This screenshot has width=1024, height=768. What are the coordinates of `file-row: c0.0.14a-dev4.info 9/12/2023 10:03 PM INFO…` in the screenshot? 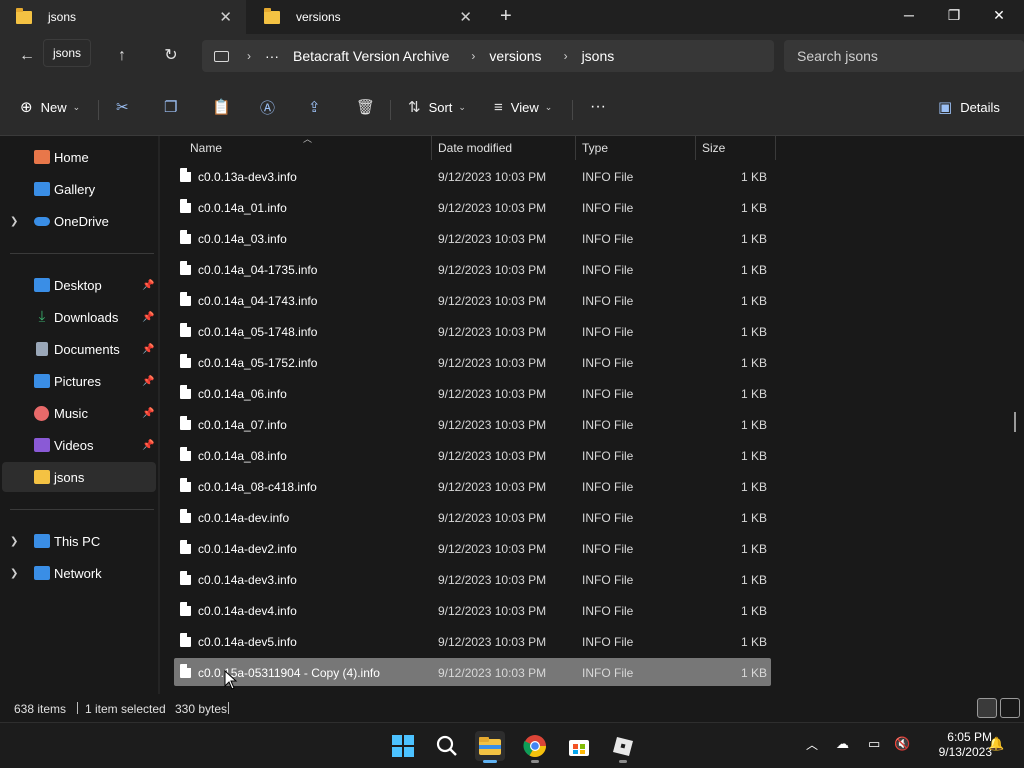 It's located at (472, 610).